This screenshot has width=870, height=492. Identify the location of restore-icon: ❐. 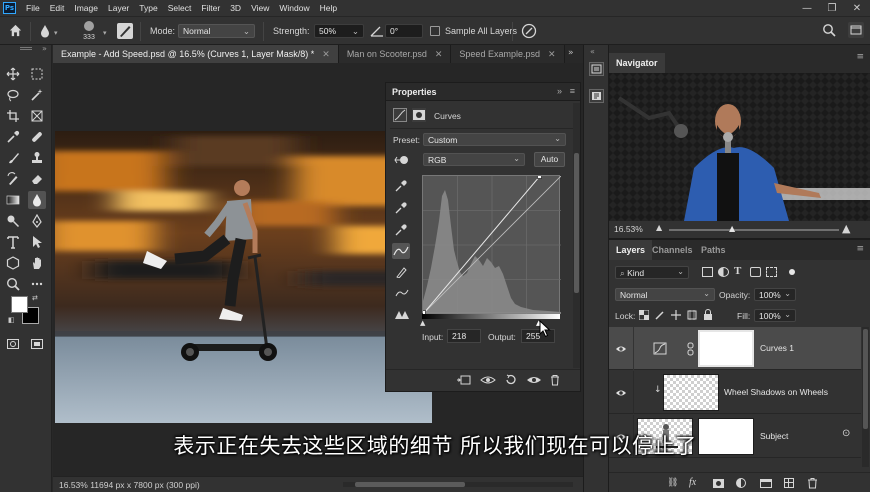
(832, 8).